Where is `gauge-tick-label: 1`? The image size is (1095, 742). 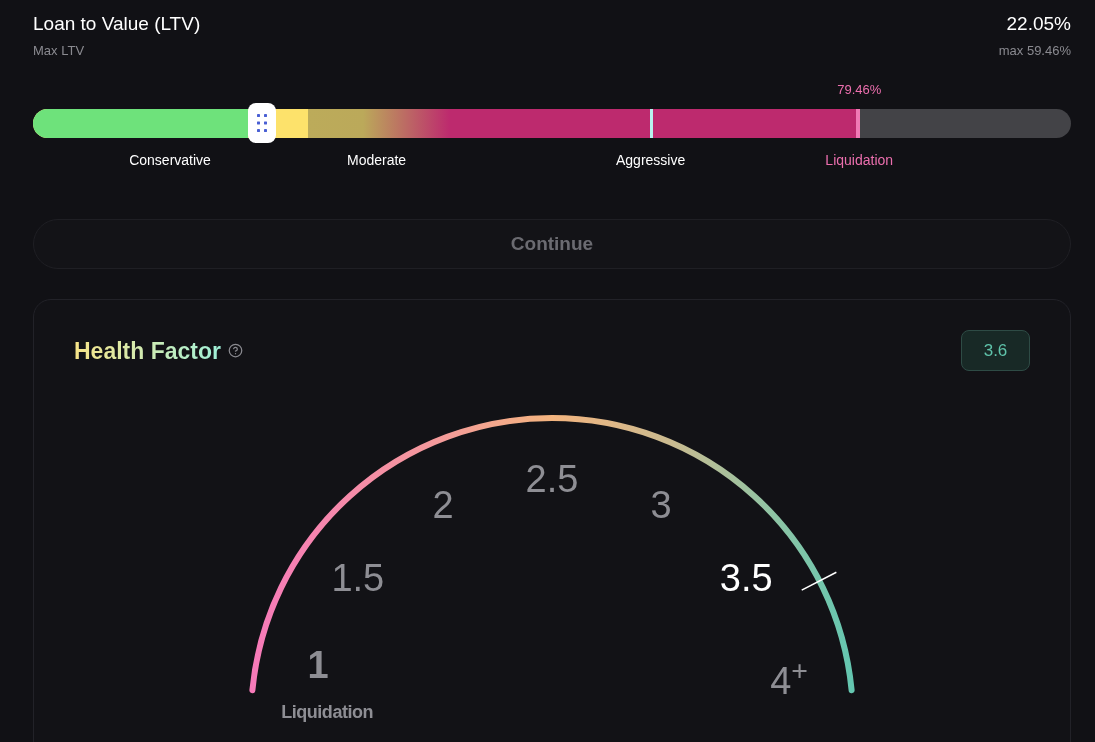
gauge-tick-label: 1 is located at coordinates (318, 665).